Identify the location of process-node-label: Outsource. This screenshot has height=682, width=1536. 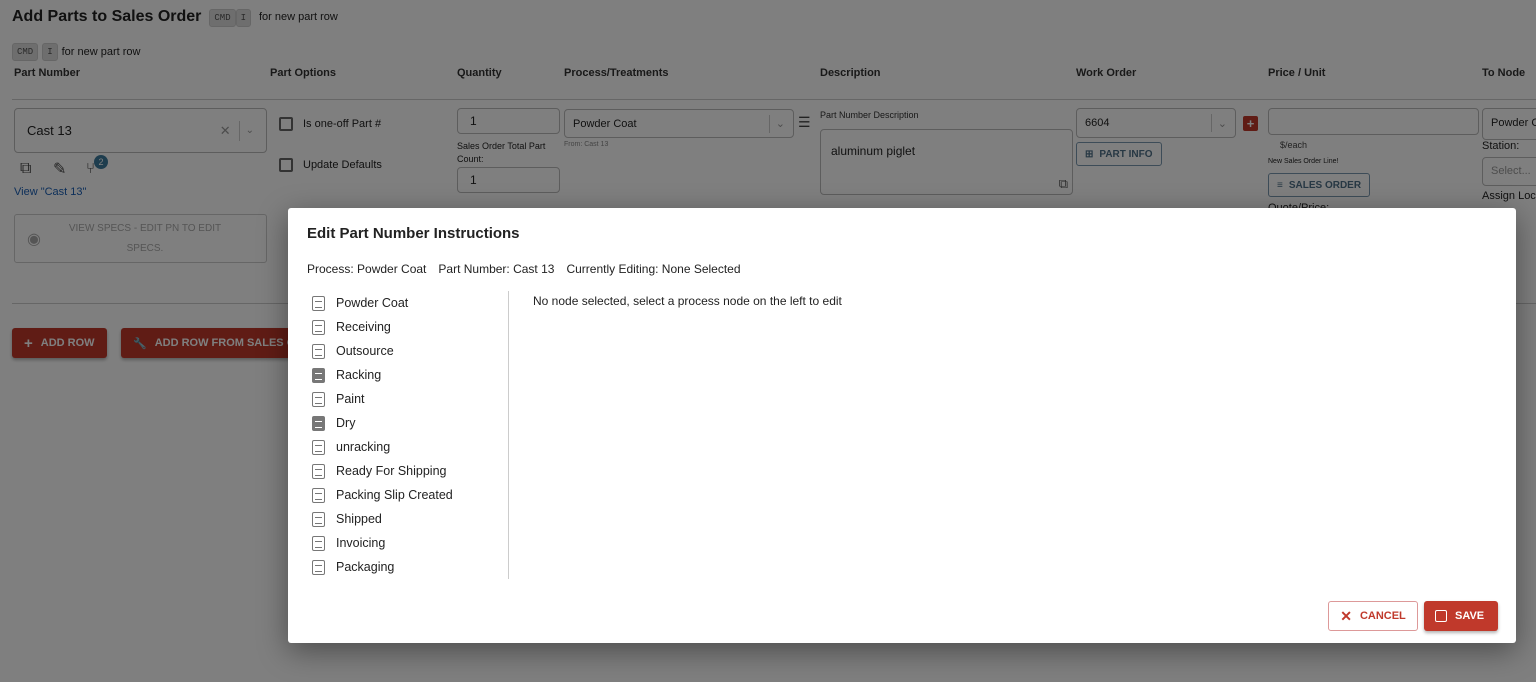
(365, 351).